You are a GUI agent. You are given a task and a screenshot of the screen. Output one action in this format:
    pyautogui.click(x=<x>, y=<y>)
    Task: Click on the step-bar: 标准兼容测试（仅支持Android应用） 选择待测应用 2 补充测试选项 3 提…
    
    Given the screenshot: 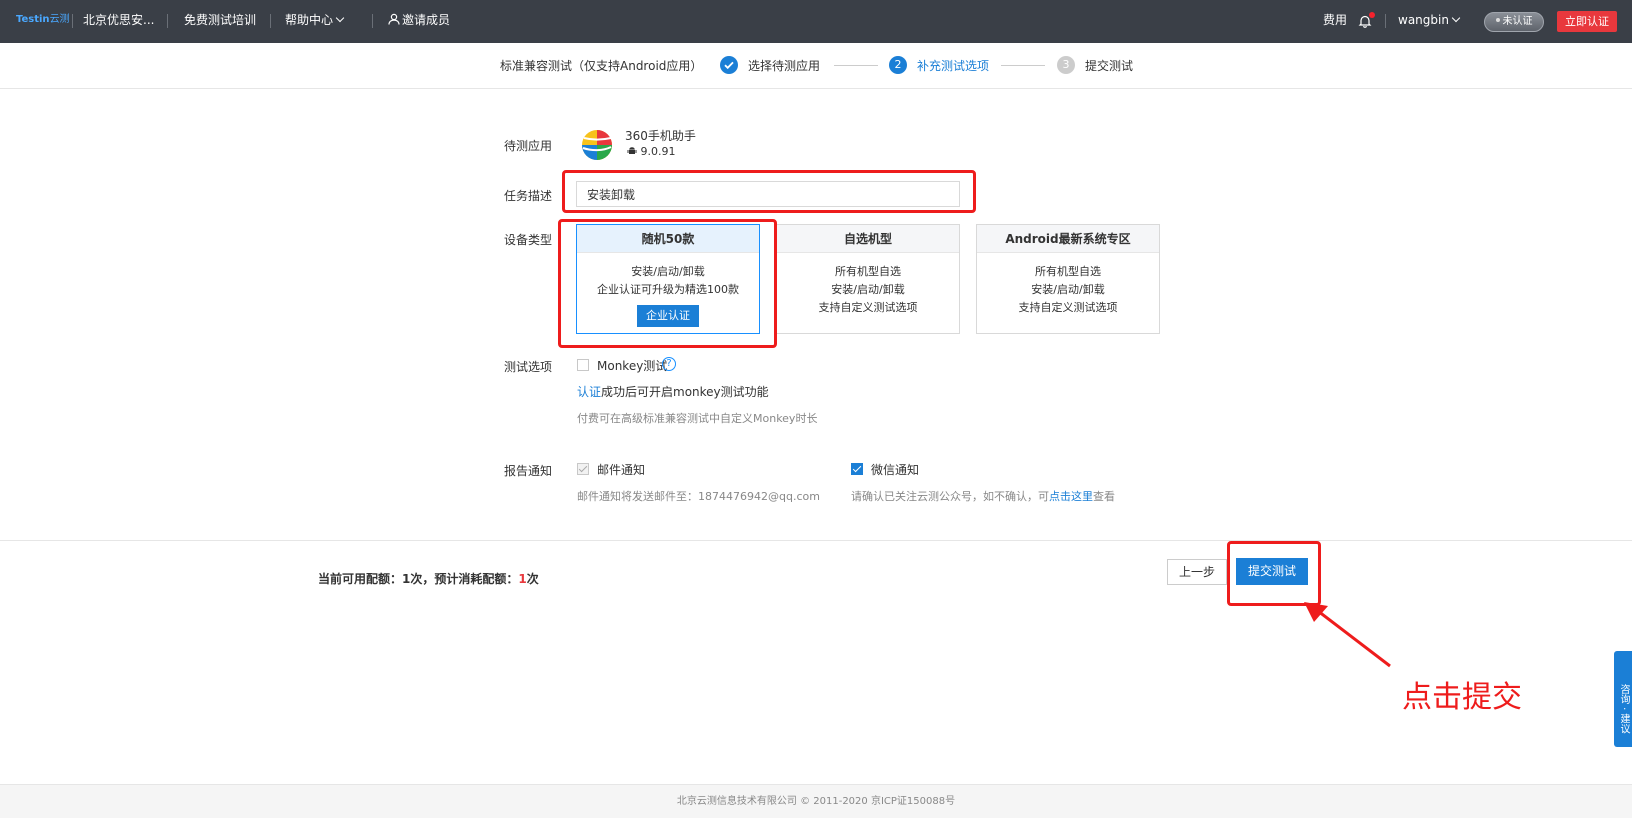 What is the action you would take?
    pyautogui.click(x=816, y=66)
    